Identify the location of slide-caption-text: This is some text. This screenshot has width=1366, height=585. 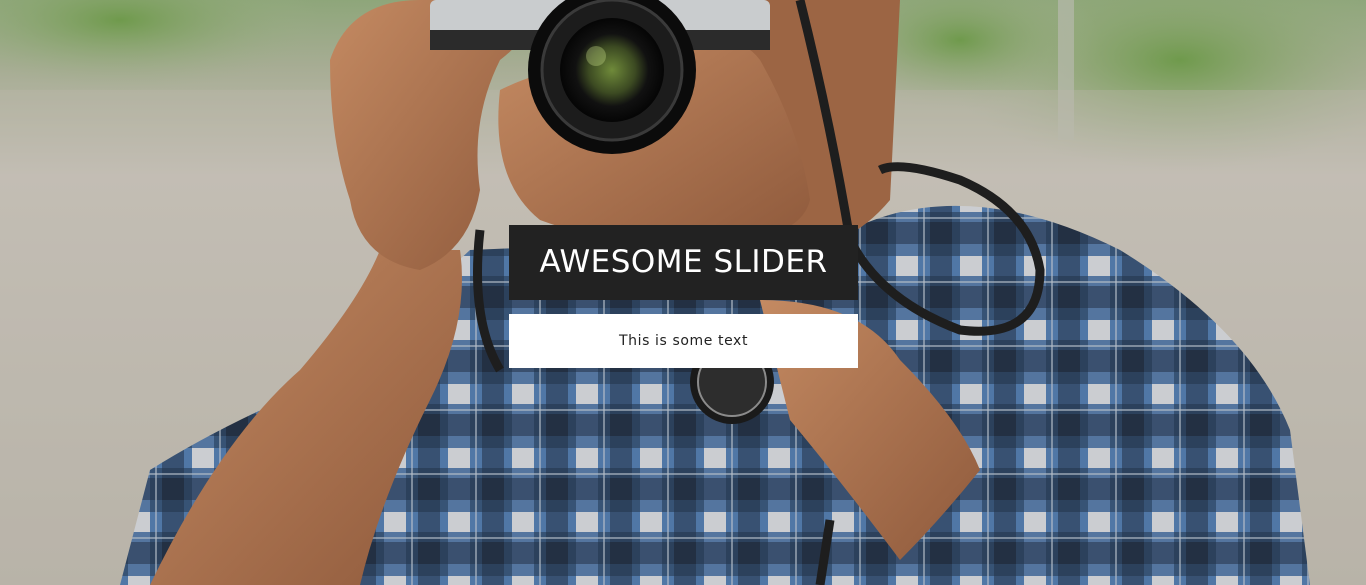
(683, 341).